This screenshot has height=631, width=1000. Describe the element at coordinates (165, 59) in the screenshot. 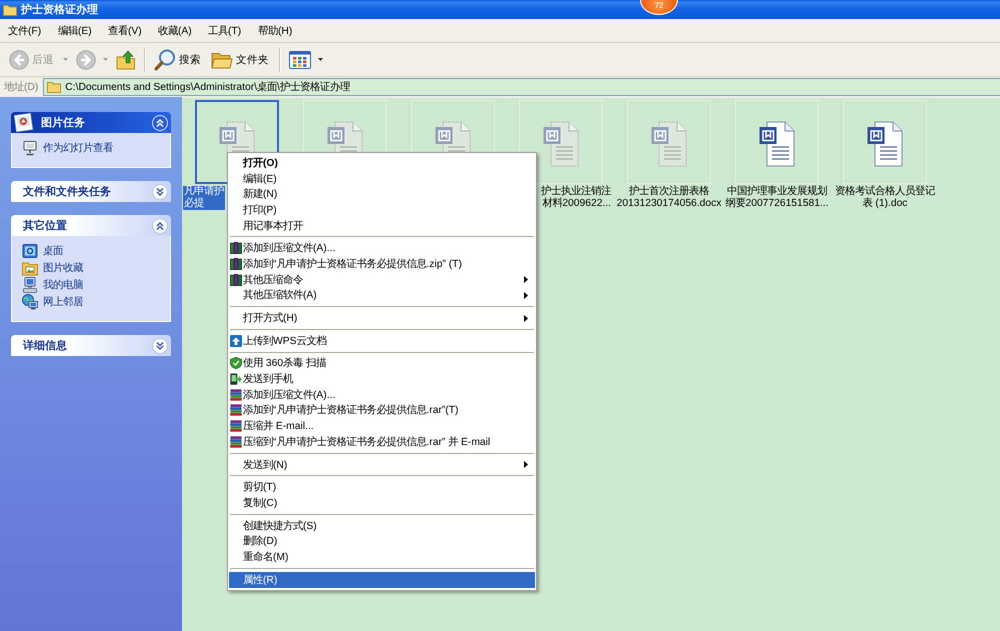

I see `search-icon` at that location.